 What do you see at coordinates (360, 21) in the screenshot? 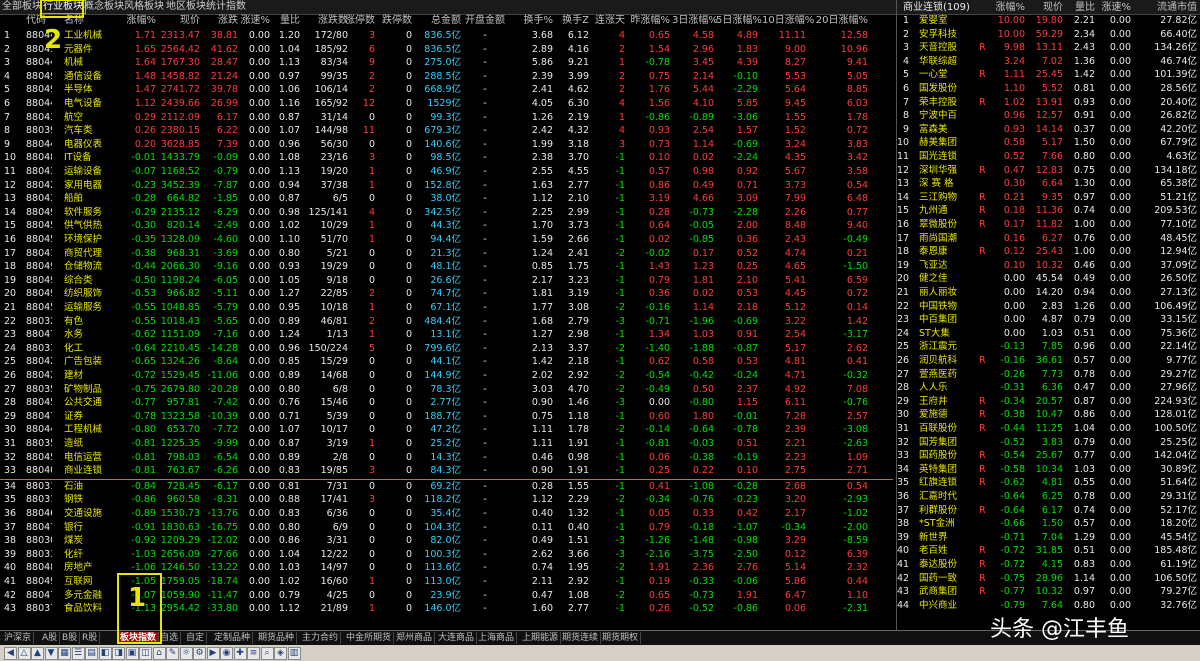
I see `column-header: 涨停数` at bounding box center [360, 21].